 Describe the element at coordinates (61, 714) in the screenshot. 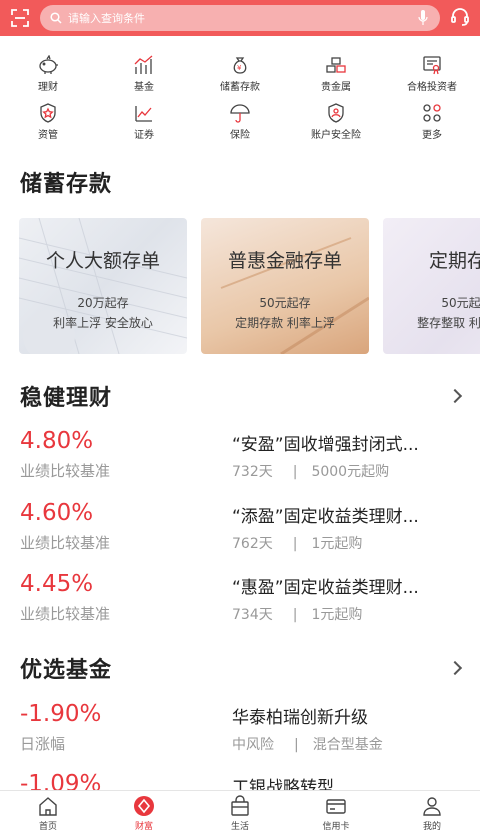

I see `fund-change: -1.90%` at that location.